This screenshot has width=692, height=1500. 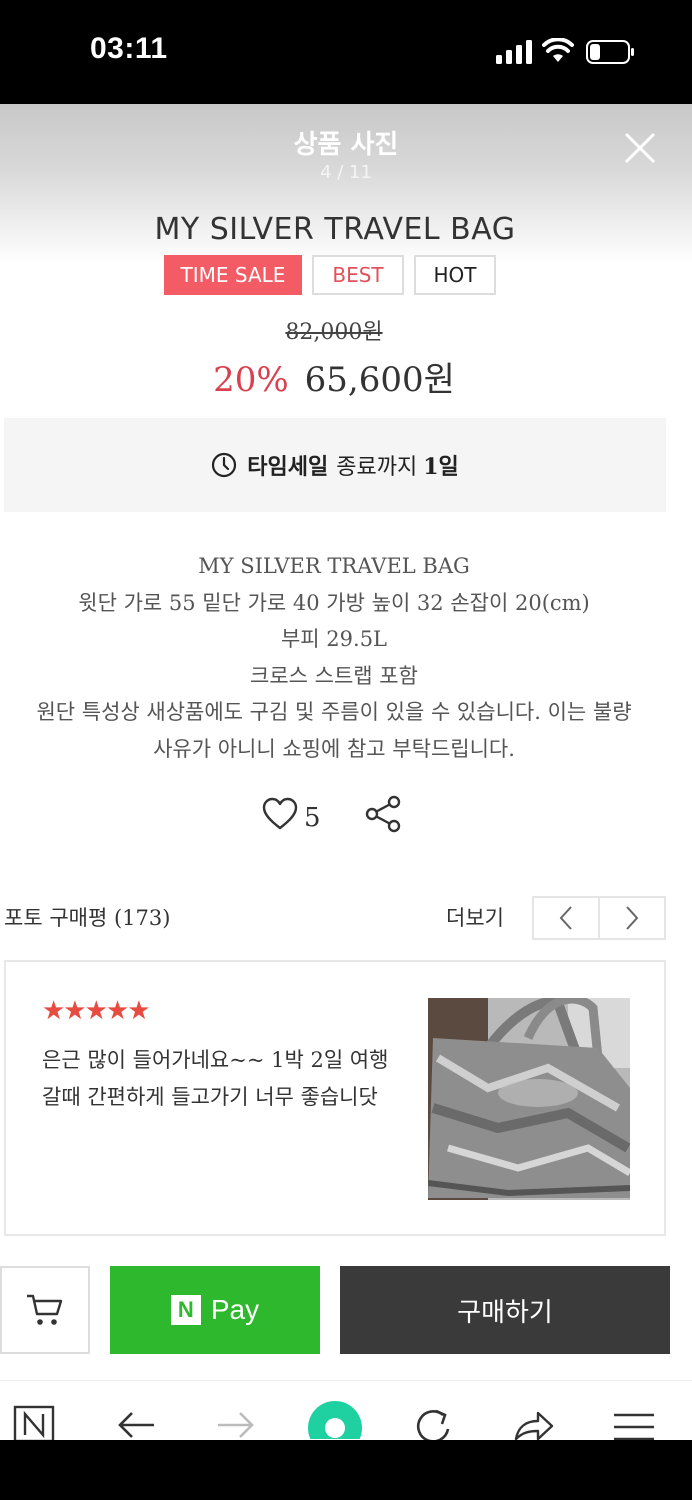 I want to click on timesale-label: 타임세일, so click(x=288, y=467).